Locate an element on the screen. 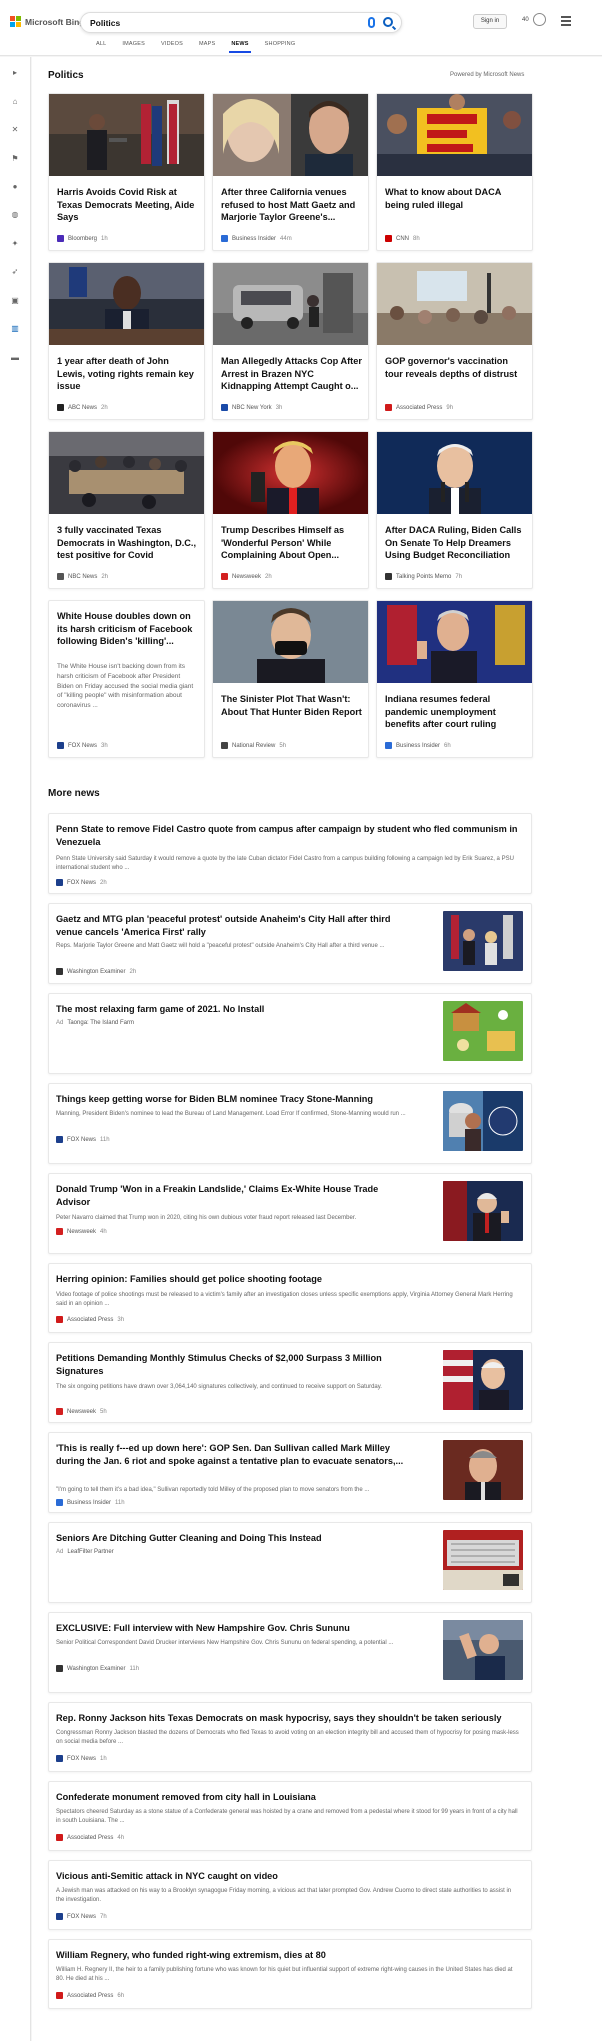  tab-images: IMAGES is located at coordinates (133, 48).